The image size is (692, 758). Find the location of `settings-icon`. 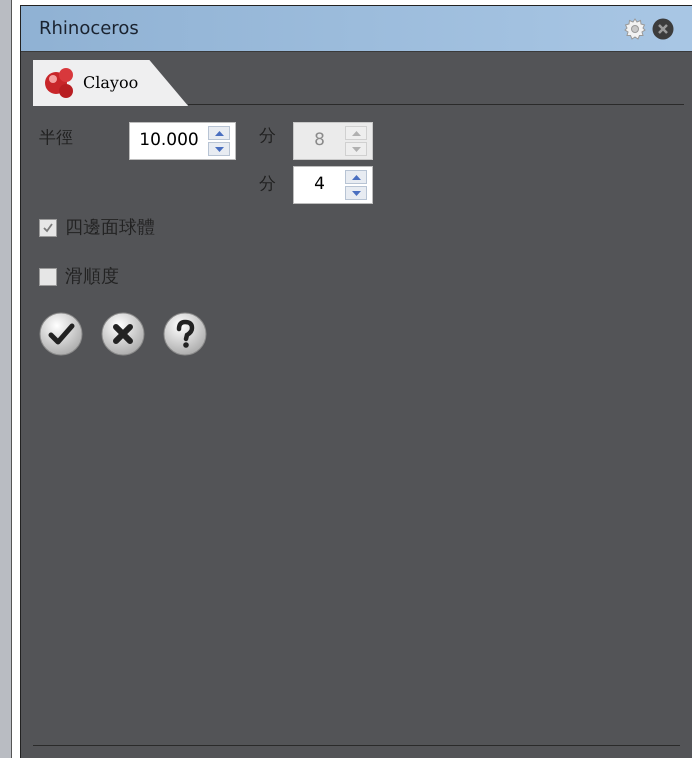

settings-icon is located at coordinates (635, 29).